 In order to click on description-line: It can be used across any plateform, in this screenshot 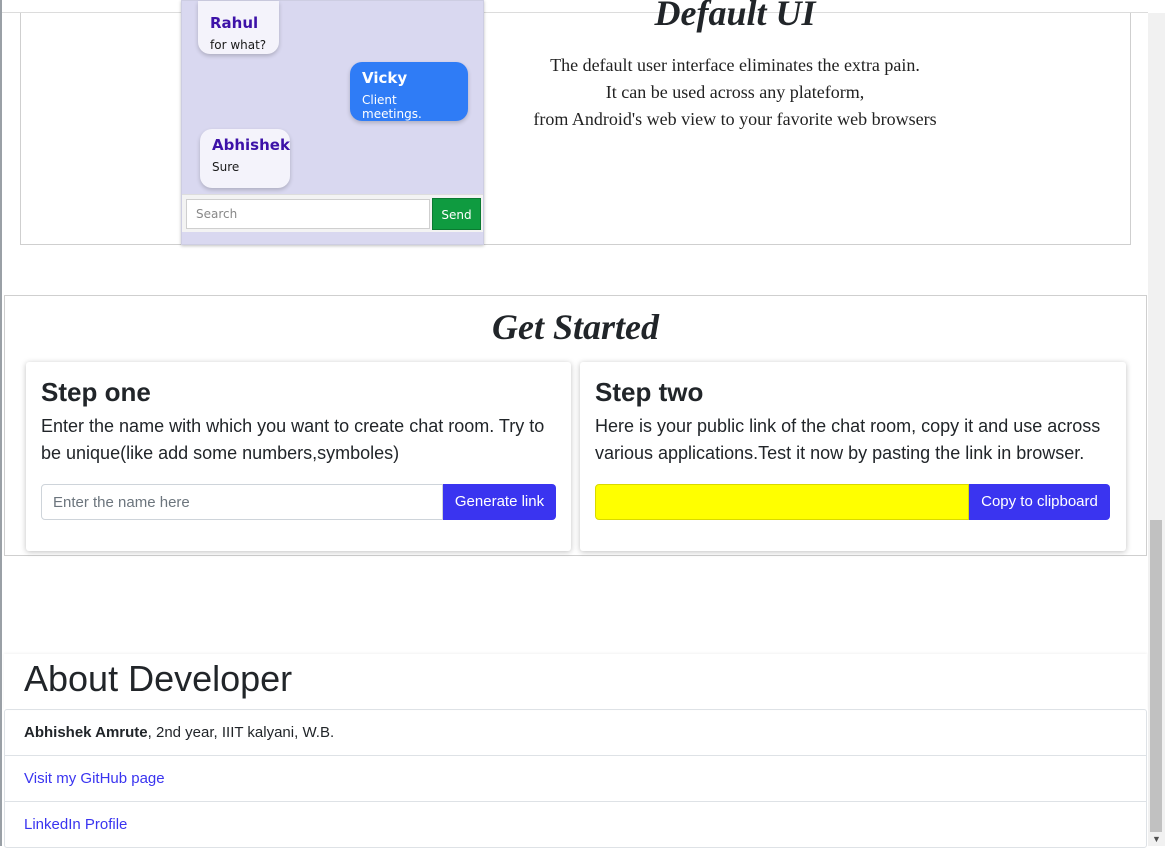, I will do `click(735, 92)`.